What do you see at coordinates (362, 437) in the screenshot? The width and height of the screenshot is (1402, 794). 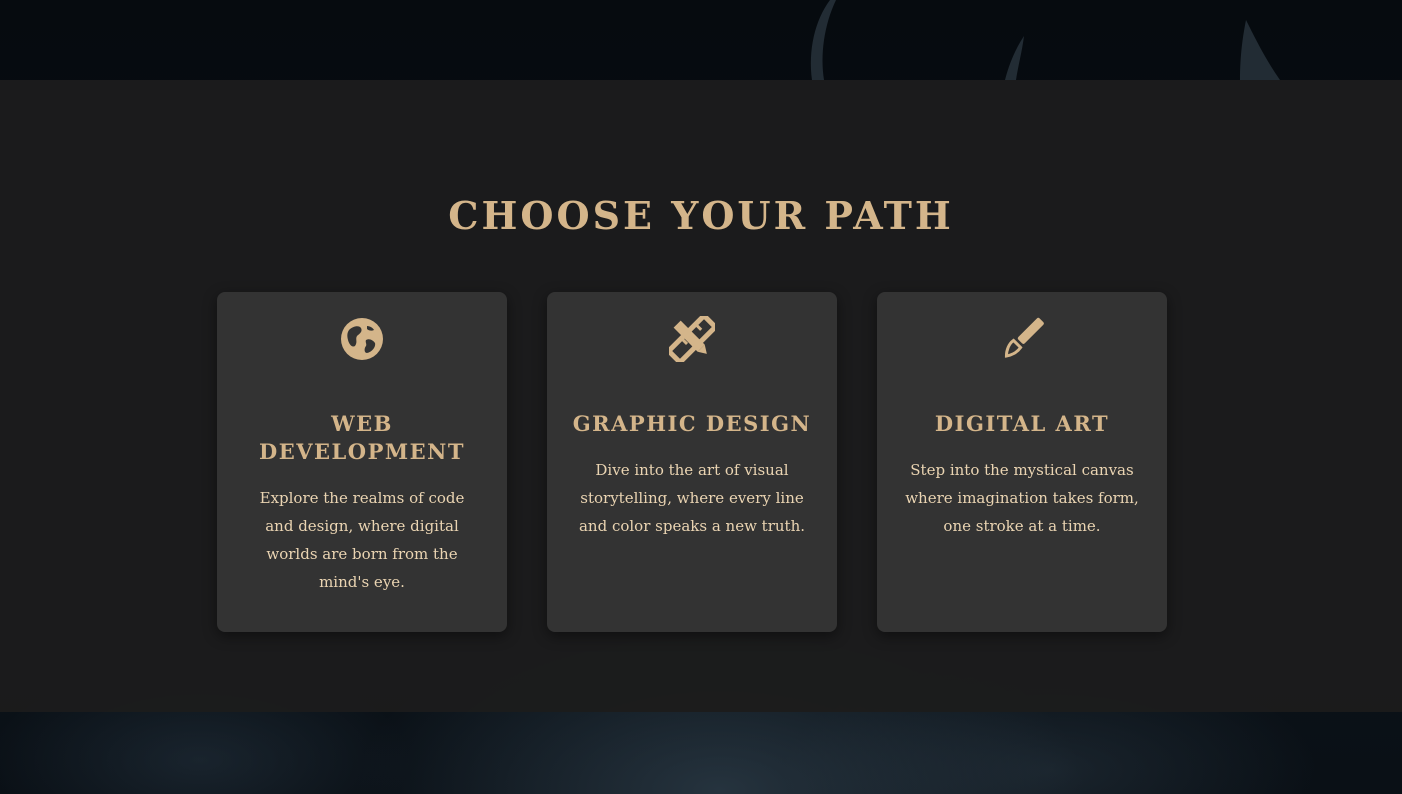 I see `card-title: WEB DEVELOPMENT` at bounding box center [362, 437].